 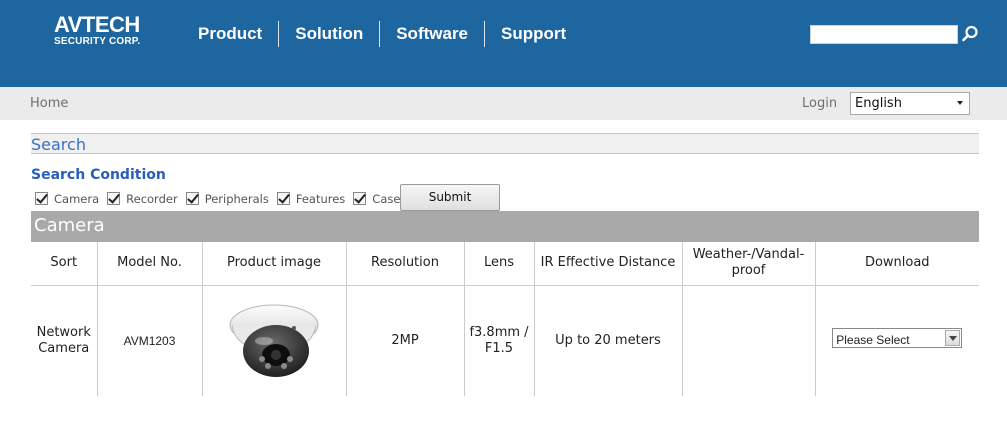 I want to click on column-header-lens: Lens, so click(x=498, y=264).